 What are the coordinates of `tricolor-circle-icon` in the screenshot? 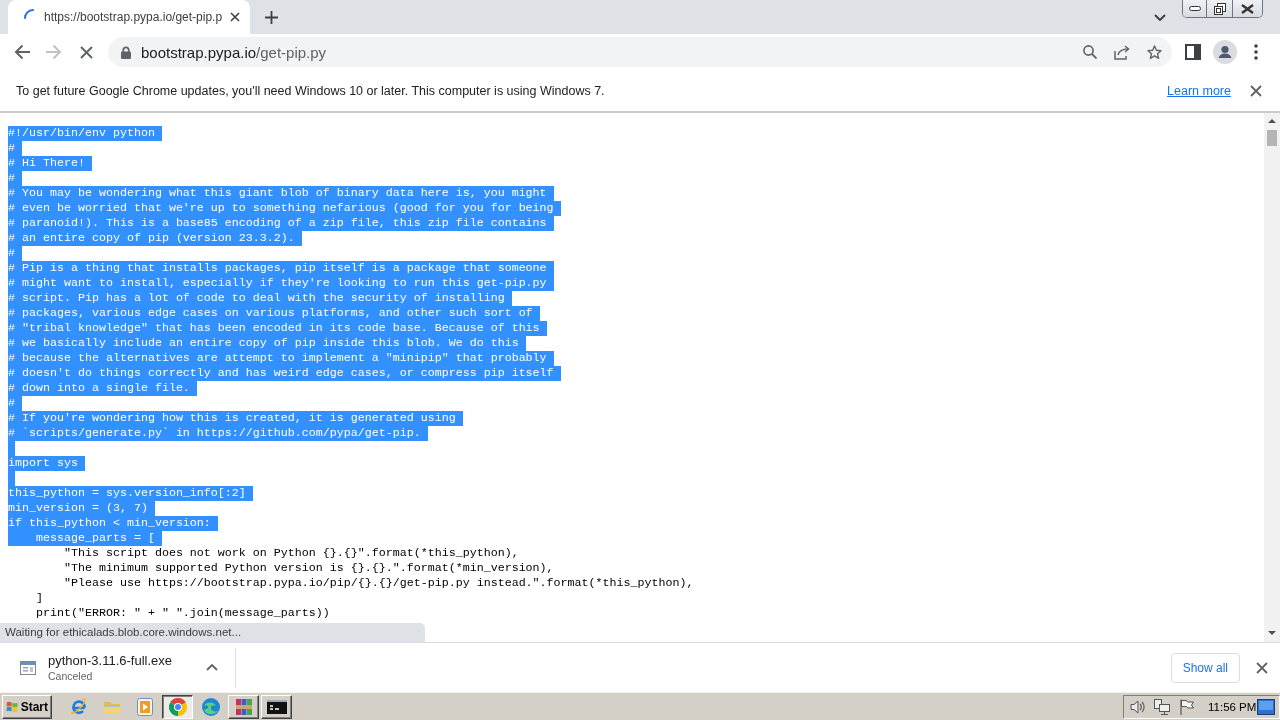 It's located at (177, 706).